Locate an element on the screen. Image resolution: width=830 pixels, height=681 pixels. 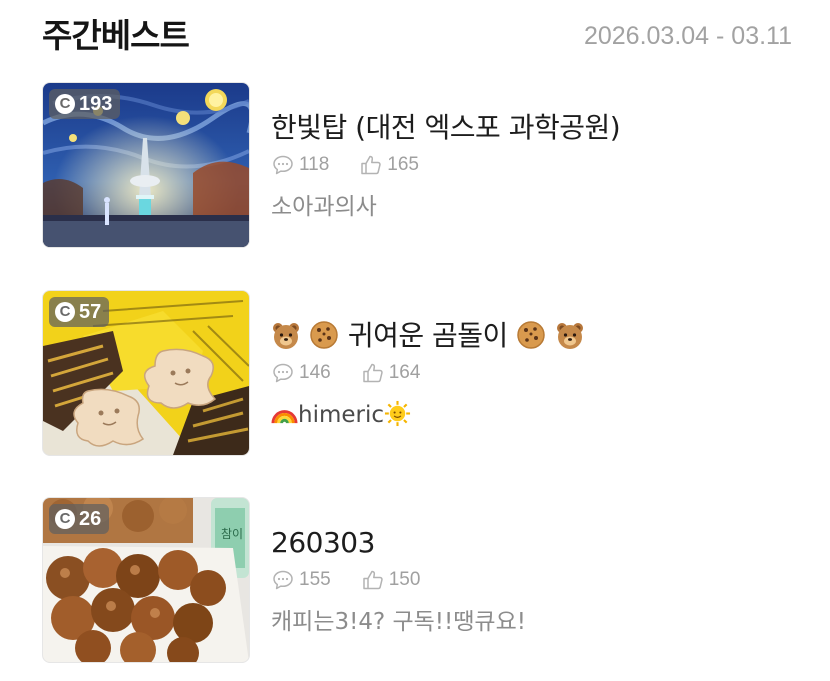
rainbow-icon is located at coordinates (284, 417).